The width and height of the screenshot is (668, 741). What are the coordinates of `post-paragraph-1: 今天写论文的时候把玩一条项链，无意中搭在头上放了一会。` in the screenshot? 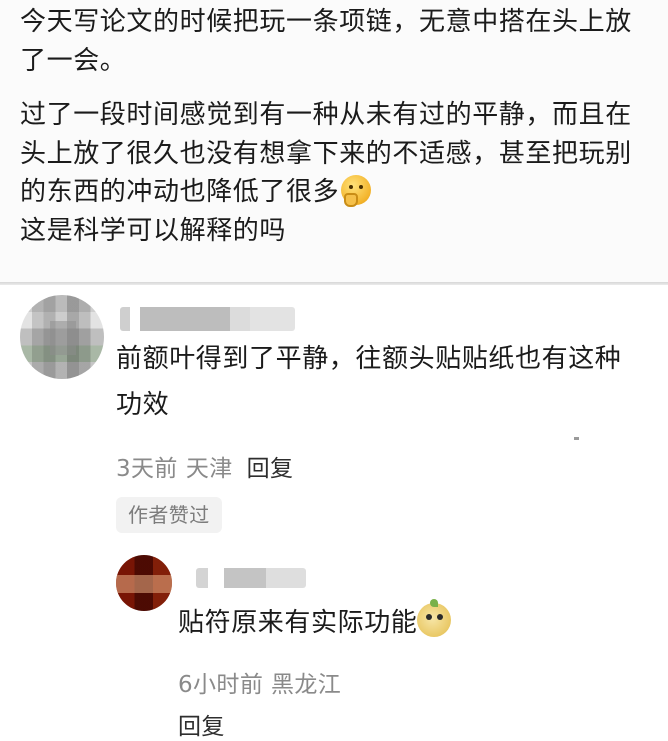 It's located at (326, 41).